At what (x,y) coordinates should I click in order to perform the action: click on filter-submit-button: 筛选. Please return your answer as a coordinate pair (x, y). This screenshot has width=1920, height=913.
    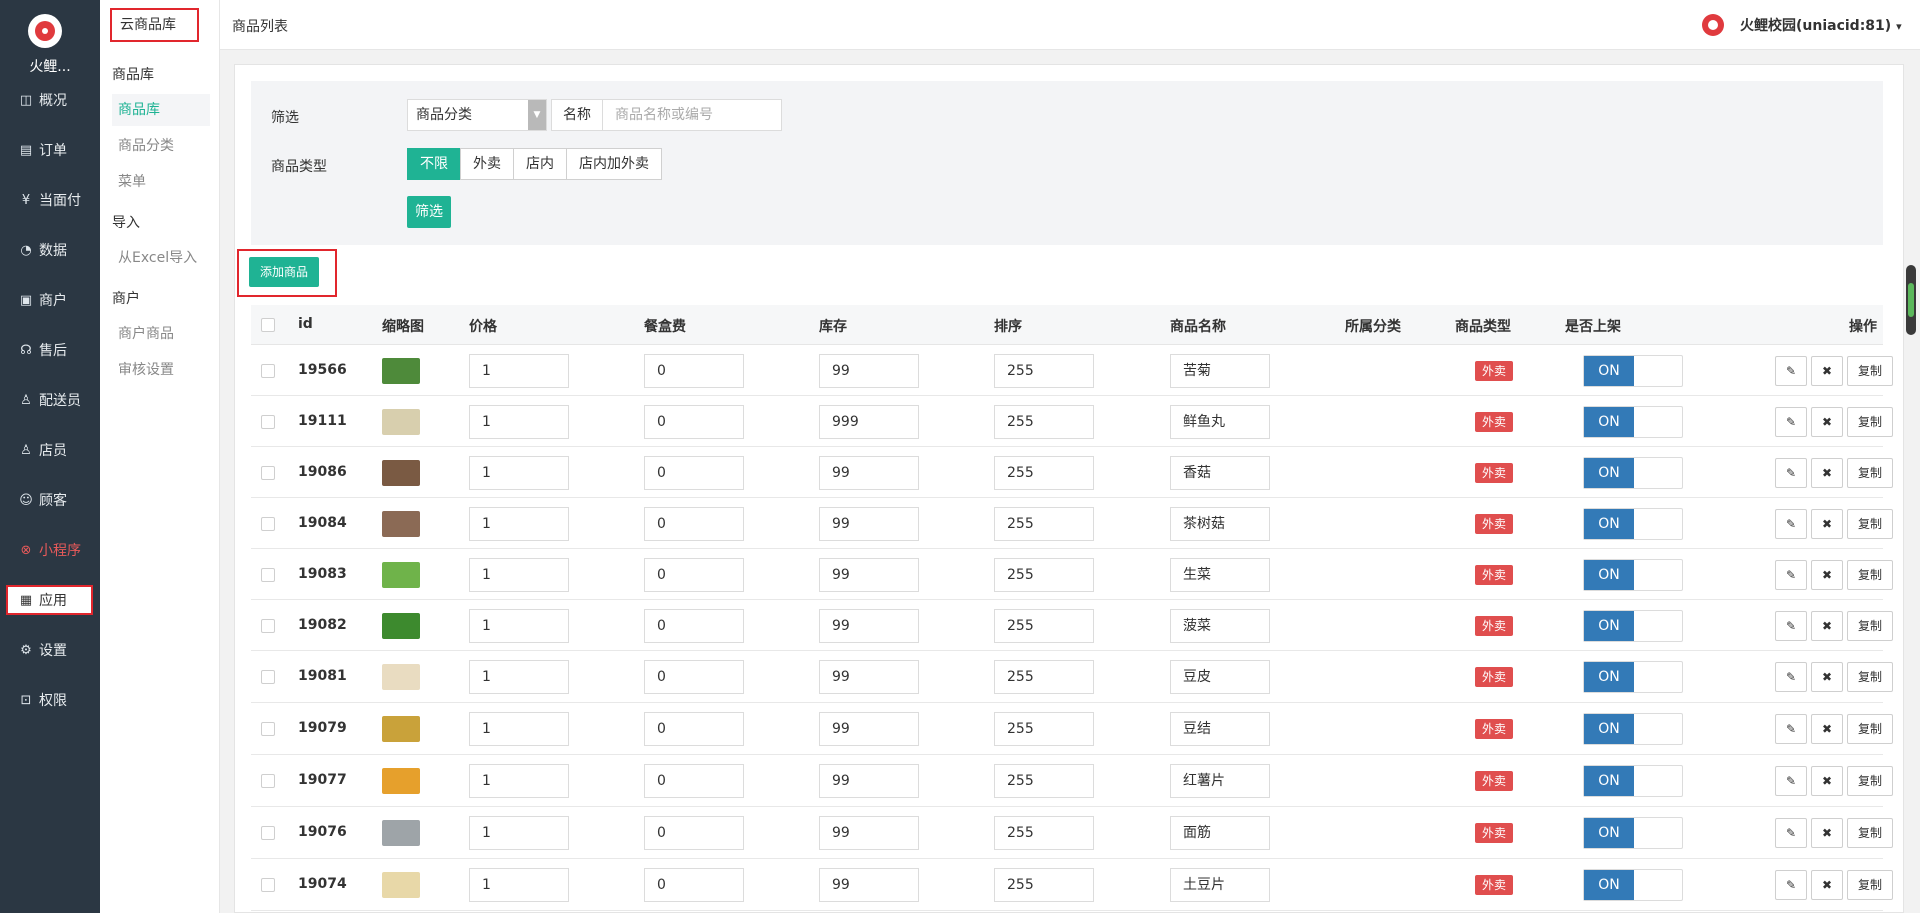
    Looking at the image, I should click on (429, 212).